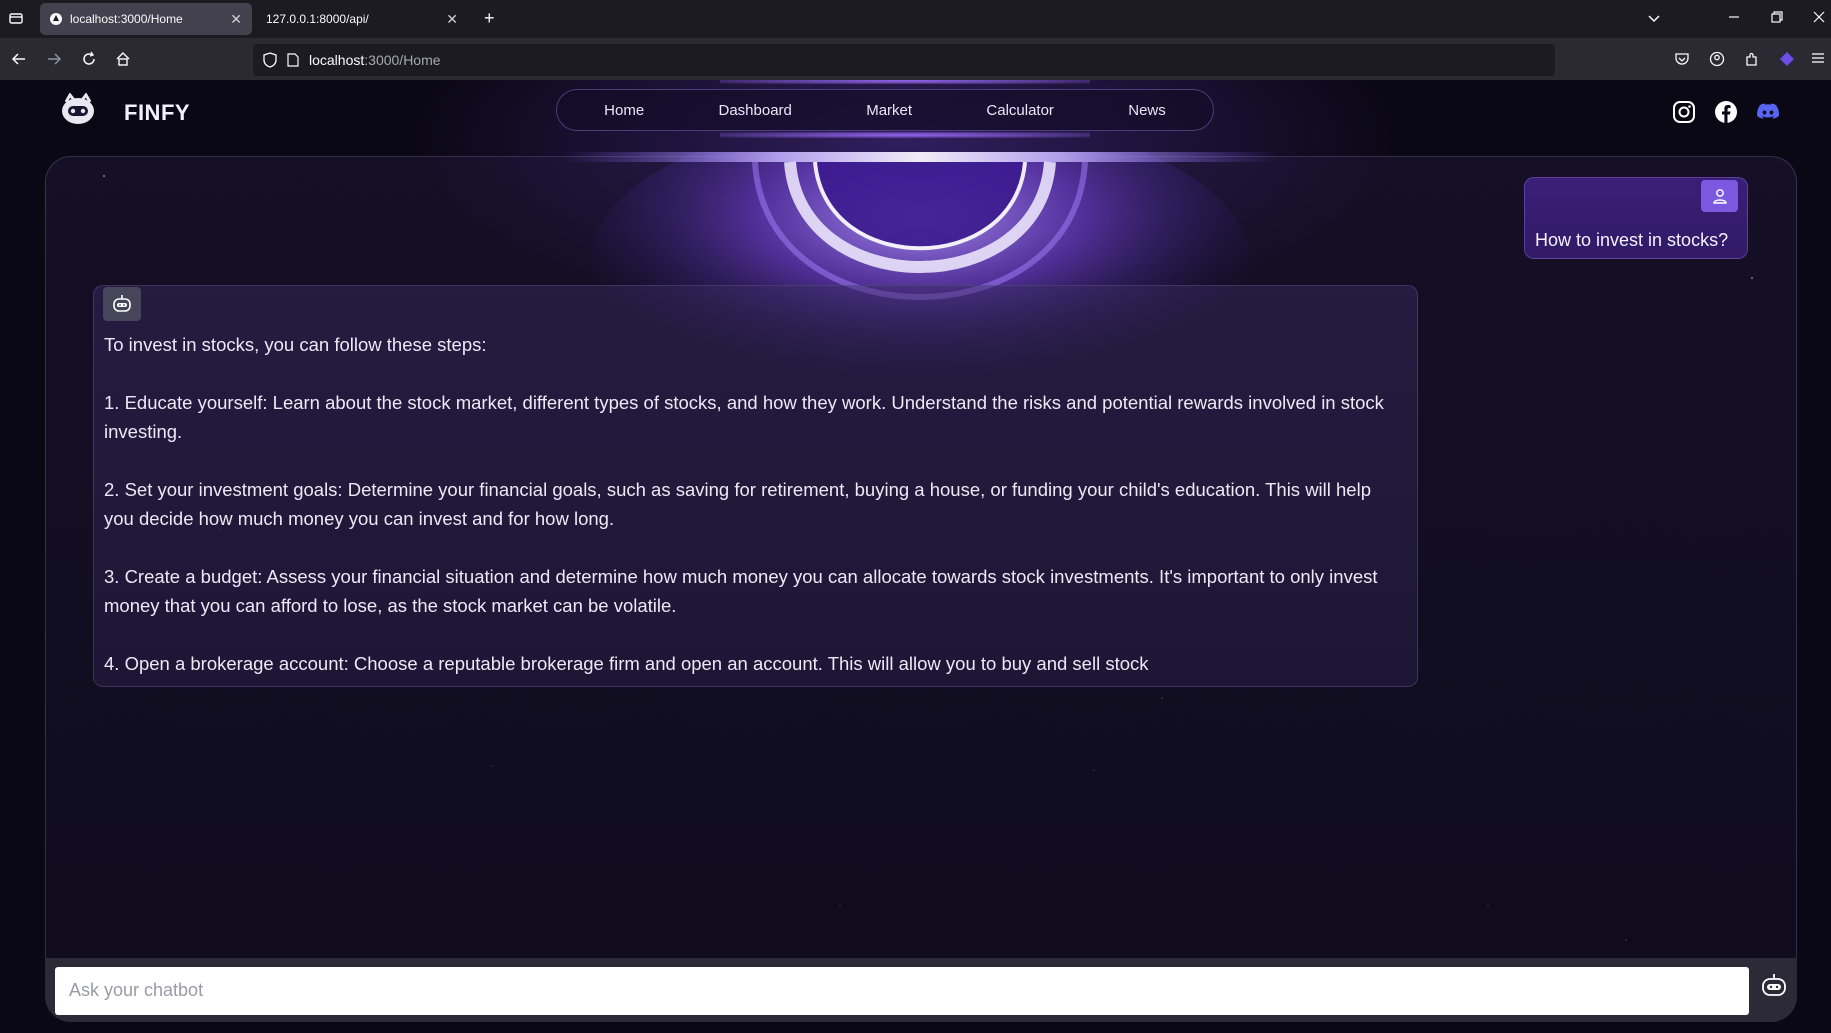 The image size is (1831, 1033). What do you see at coordinates (1717, 61) in the screenshot?
I see `account-icon` at bounding box center [1717, 61].